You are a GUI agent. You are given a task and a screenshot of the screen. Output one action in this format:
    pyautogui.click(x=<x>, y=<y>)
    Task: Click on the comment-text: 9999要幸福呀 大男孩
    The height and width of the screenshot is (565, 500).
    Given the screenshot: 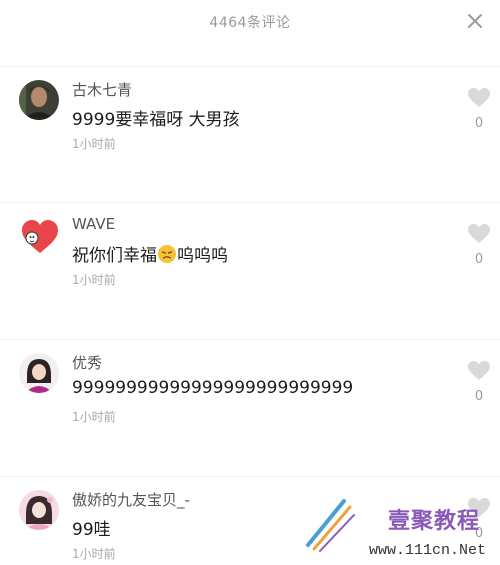 What is the action you would take?
    pyautogui.click(x=156, y=120)
    